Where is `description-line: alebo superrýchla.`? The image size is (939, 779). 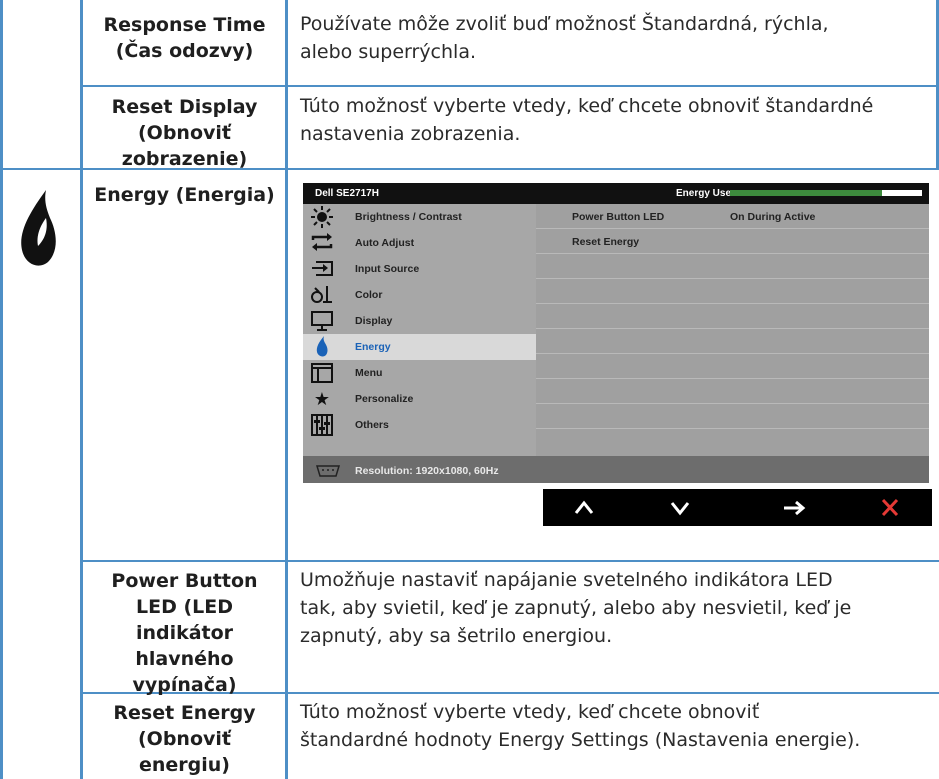
description-line: alebo superrýchla. is located at coordinates (388, 52).